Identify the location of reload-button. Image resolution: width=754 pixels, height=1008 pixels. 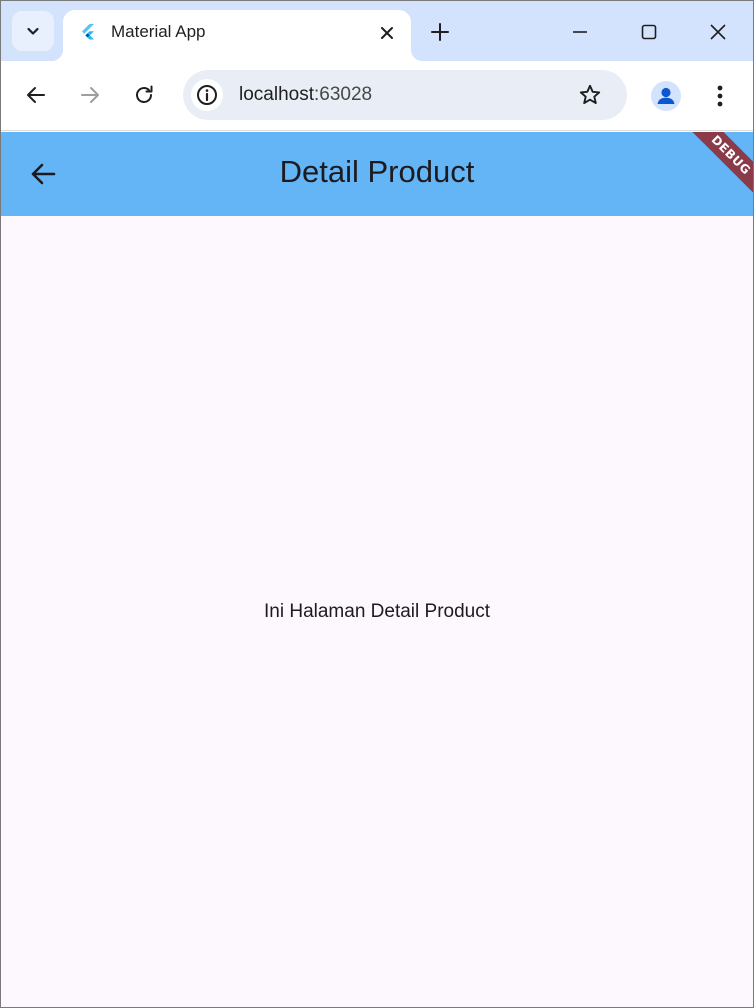
(144, 95).